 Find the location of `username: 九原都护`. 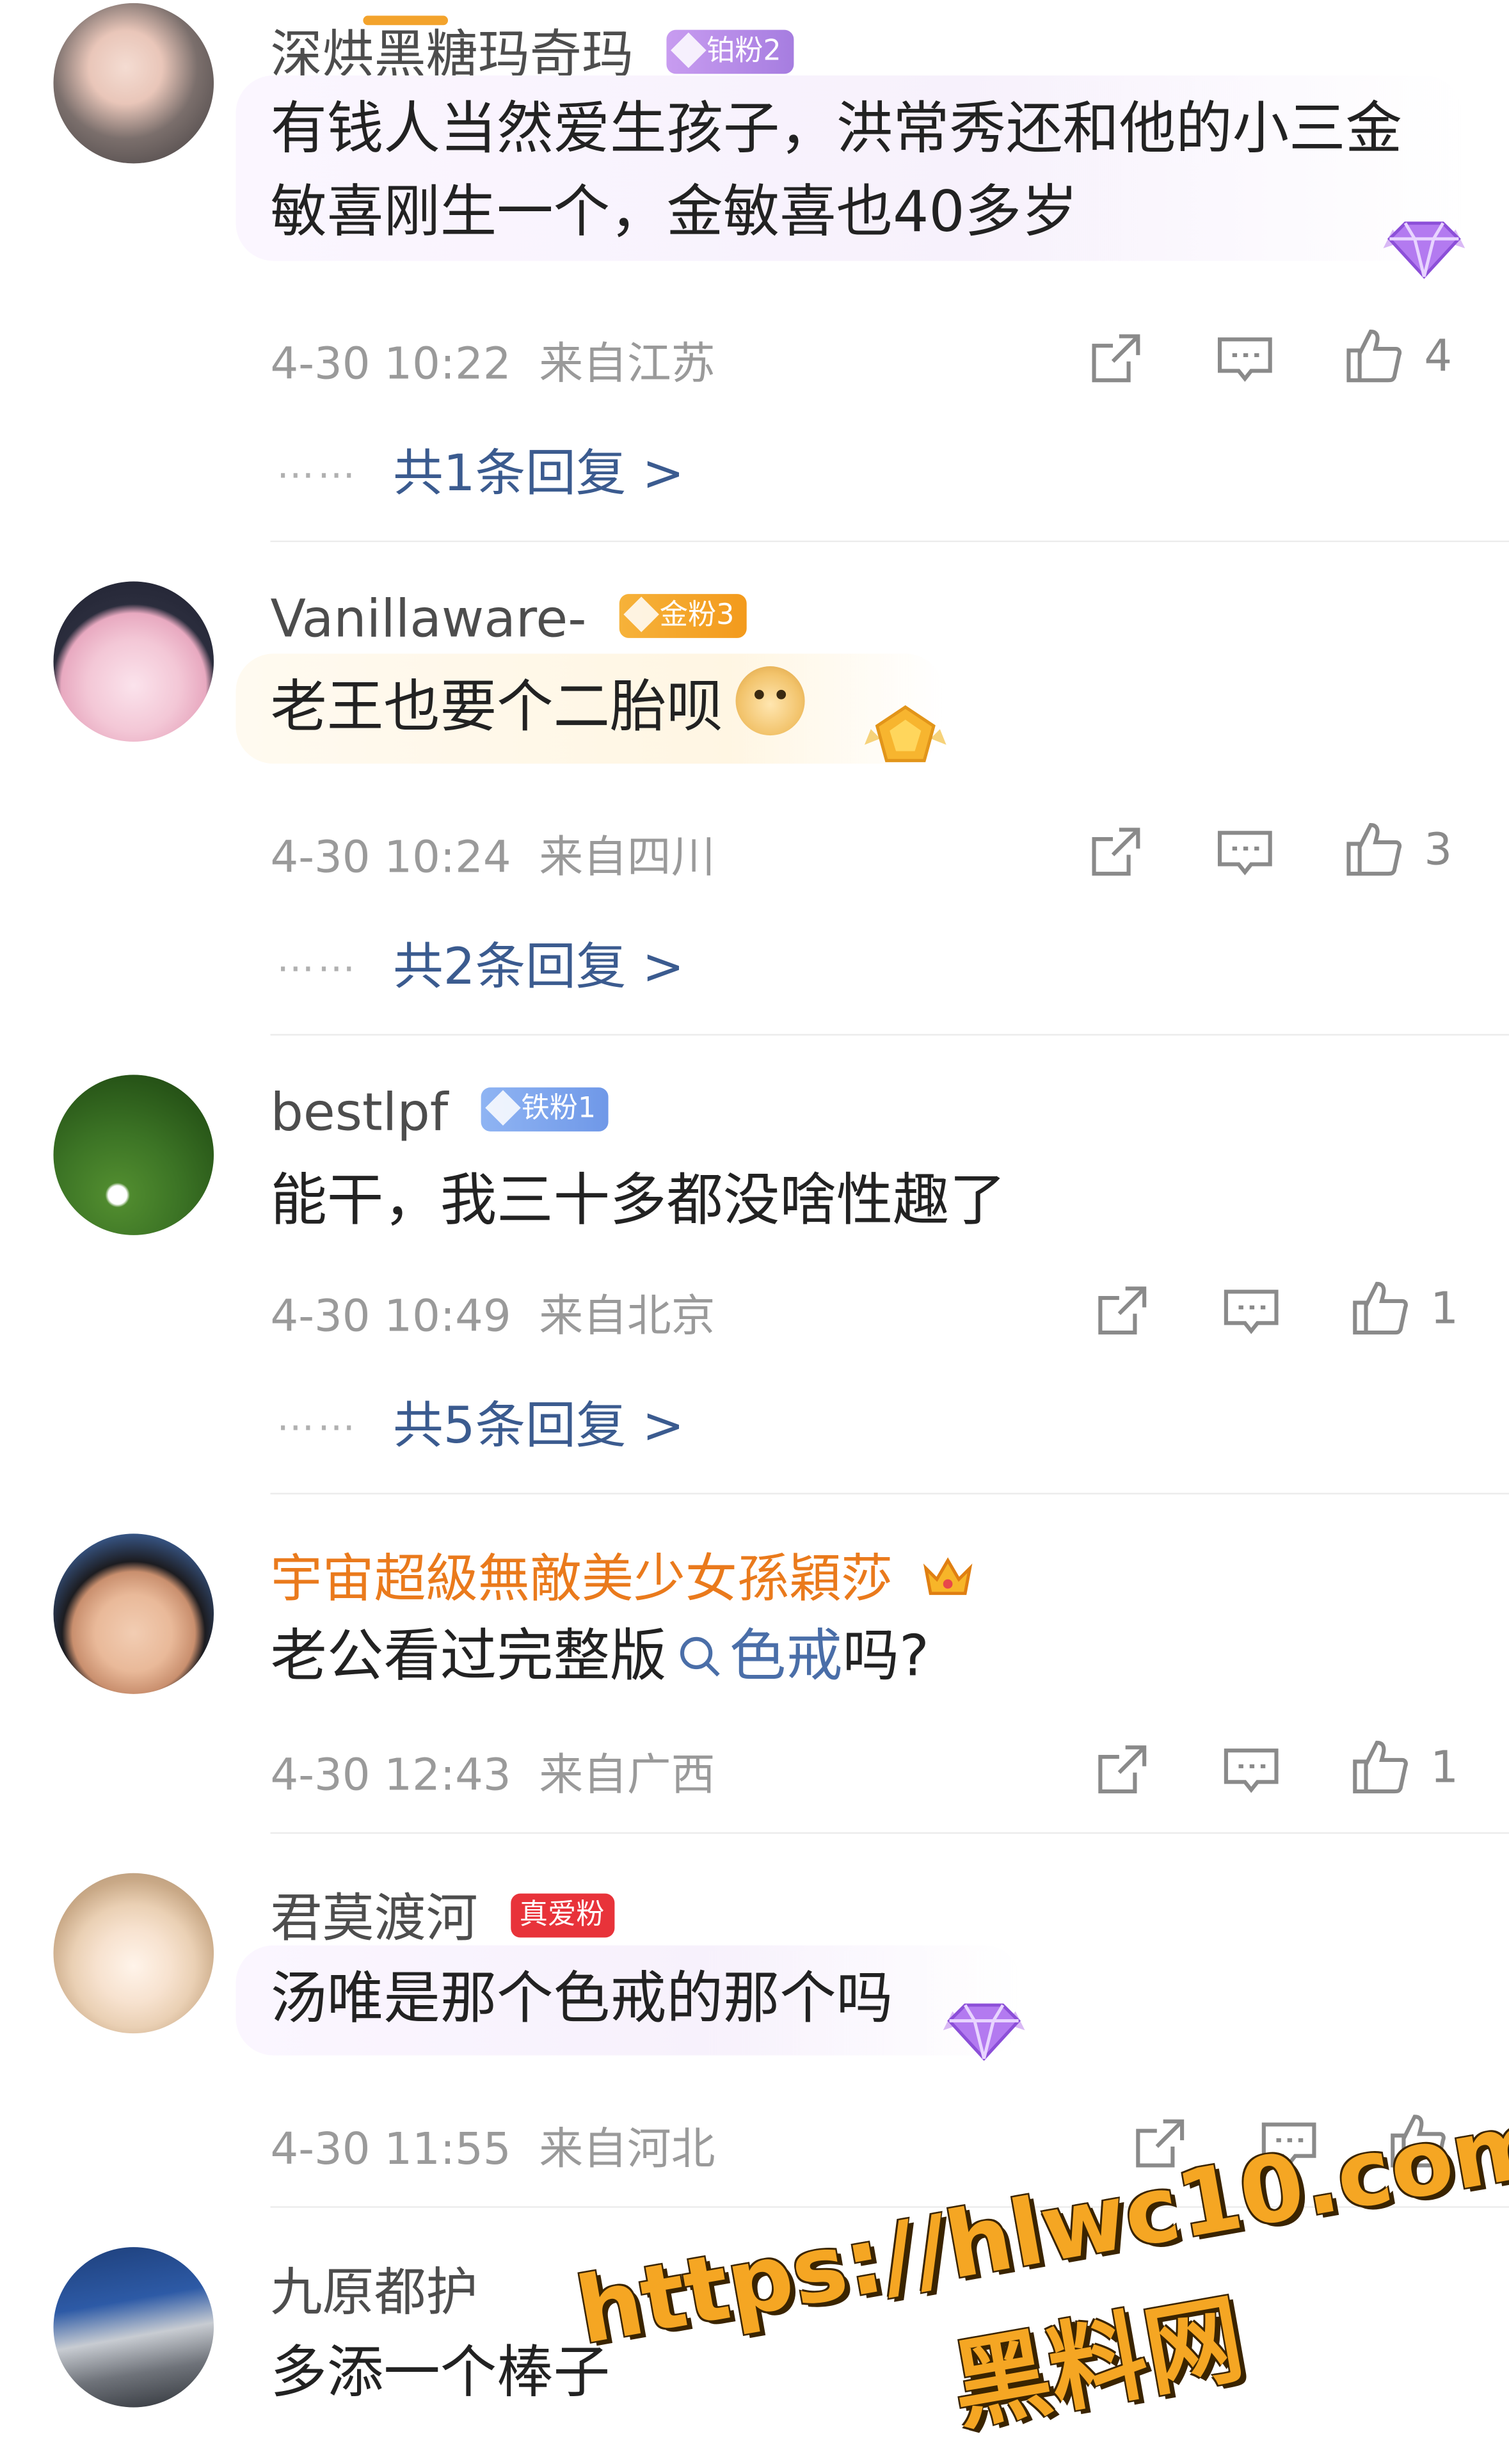

username: 九原都护 is located at coordinates (373, 2288).